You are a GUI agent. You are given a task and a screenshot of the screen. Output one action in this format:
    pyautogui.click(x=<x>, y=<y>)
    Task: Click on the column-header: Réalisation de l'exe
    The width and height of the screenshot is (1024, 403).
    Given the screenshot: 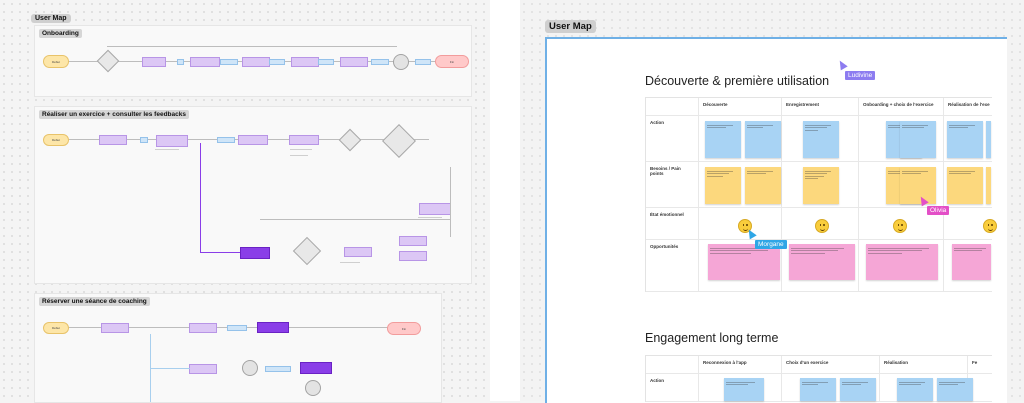 What is the action you would take?
    pyautogui.click(x=968, y=107)
    